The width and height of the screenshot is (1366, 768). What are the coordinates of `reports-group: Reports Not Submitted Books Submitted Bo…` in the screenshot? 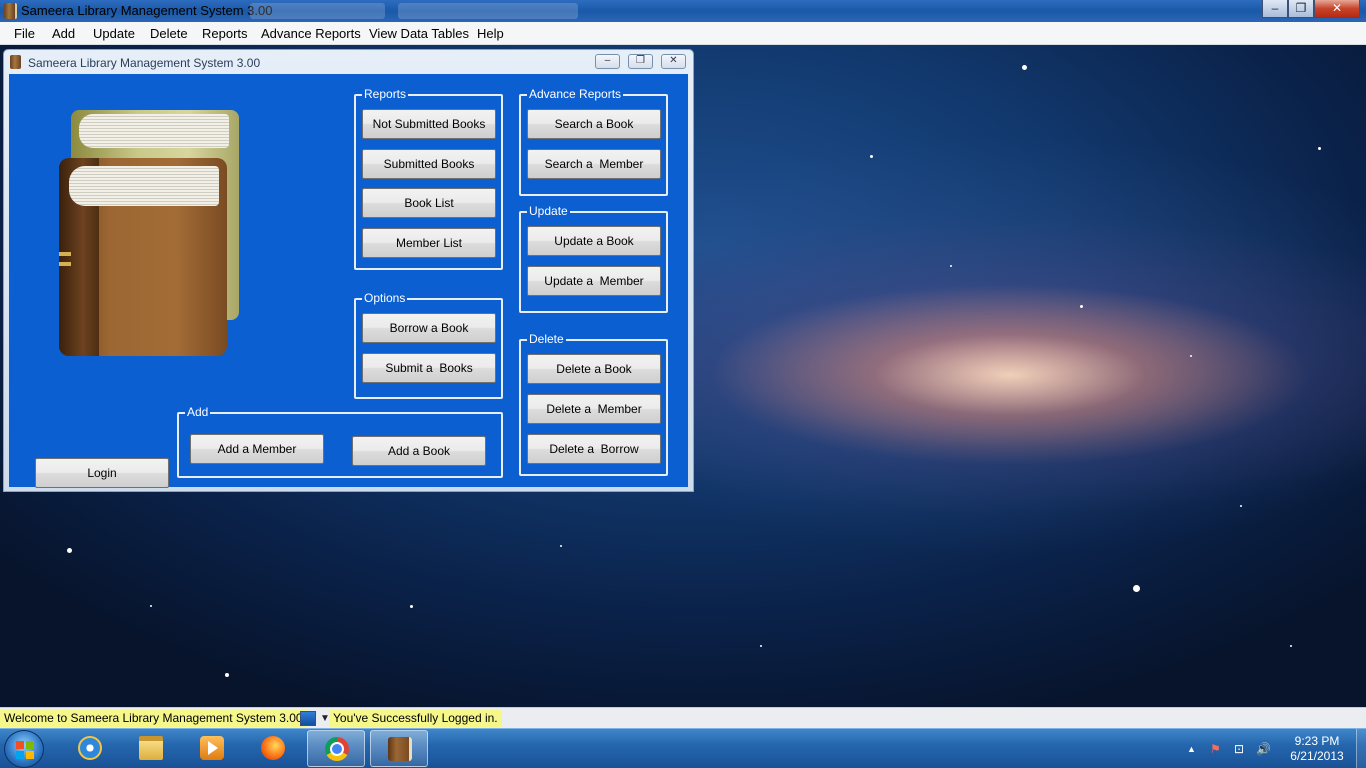 It's located at (428, 178).